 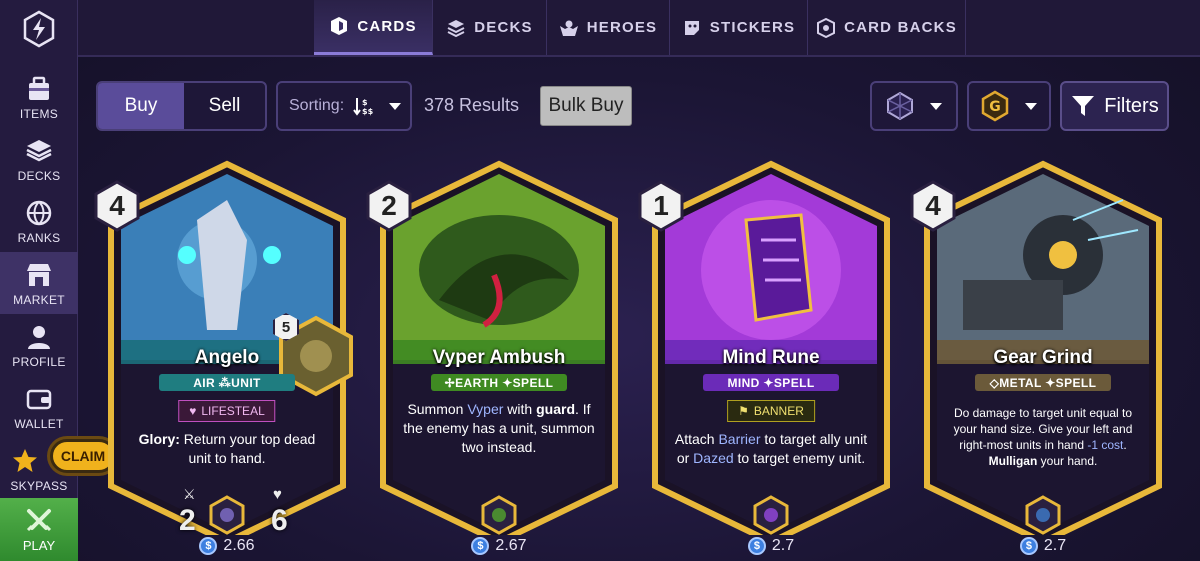 What do you see at coordinates (503, 27) in the screenshot?
I see `tab-label: DECKS` at bounding box center [503, 27].